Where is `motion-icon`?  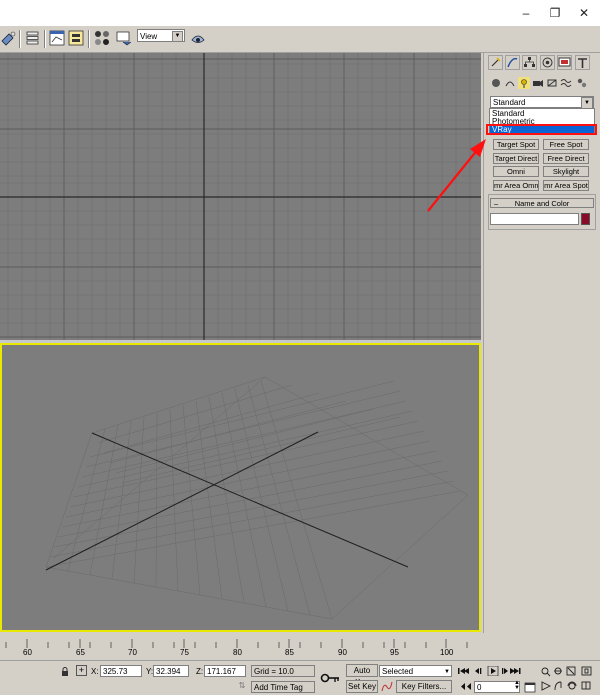
motion-icon is located at coordinates (547, 62).